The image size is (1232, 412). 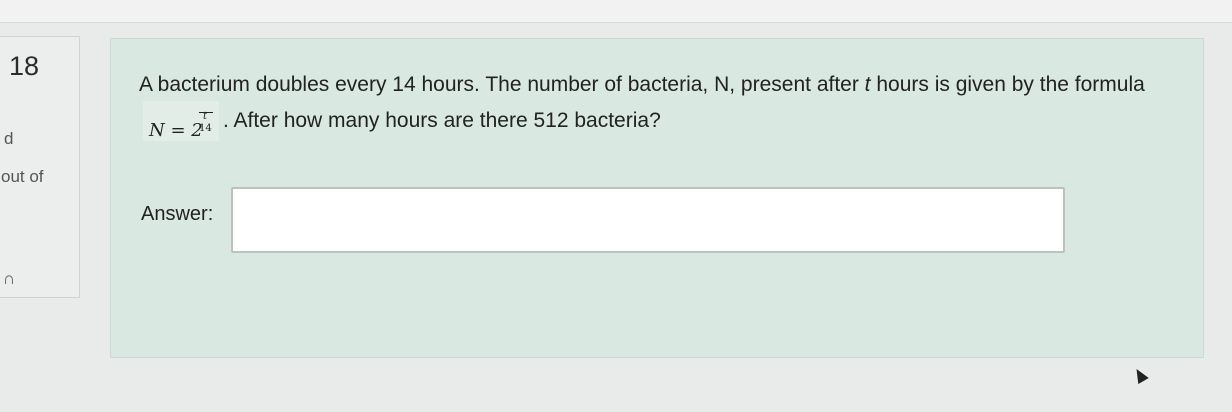 I want to click on top-divider, so click(x=616, y=11).